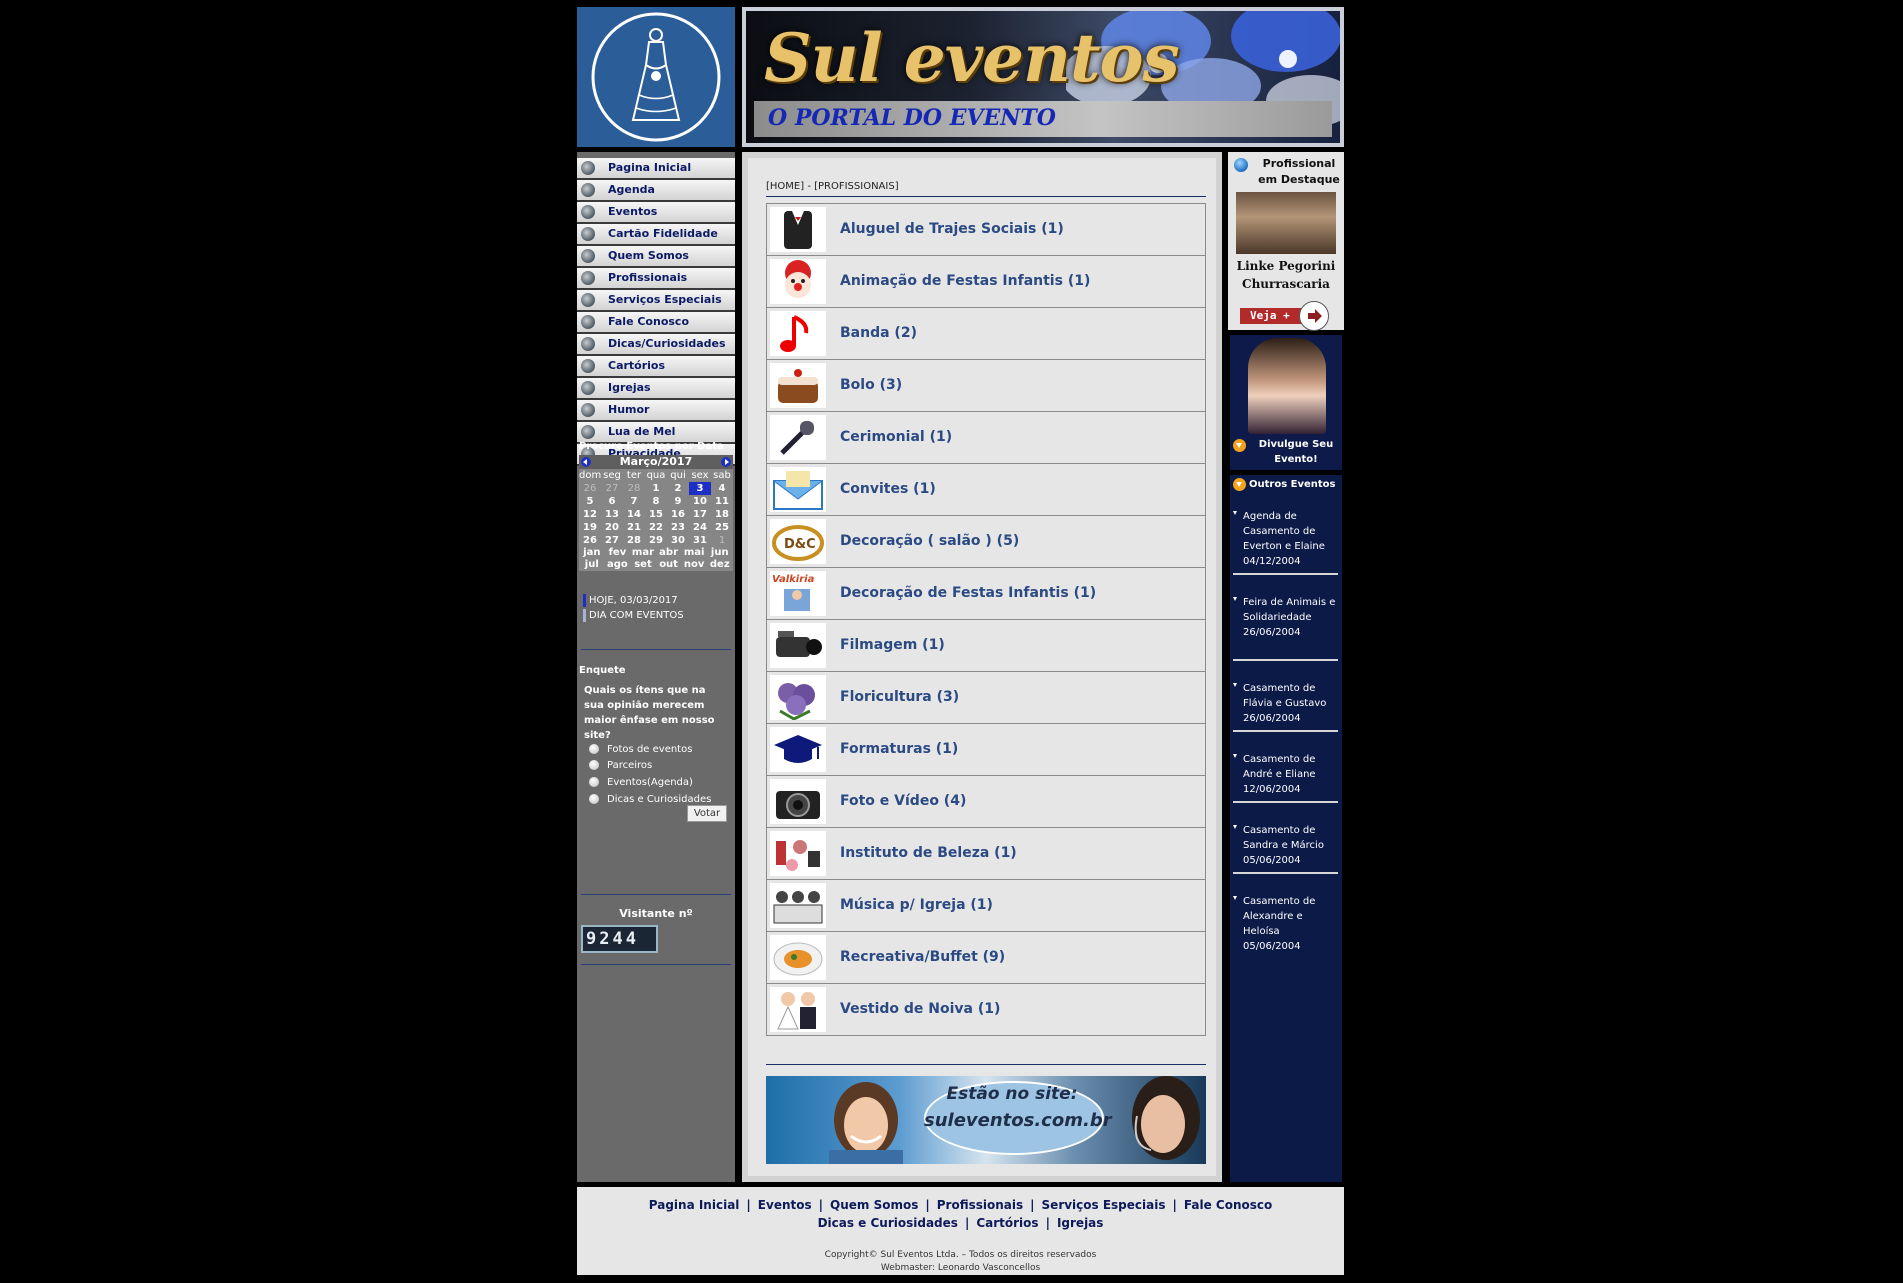 This screenshot has width=1903, height=1283. What do you see at coordinates (986, 386) in the screenshot?
I see `category-item: Bolo (3)` at bounding box center [986, 386].